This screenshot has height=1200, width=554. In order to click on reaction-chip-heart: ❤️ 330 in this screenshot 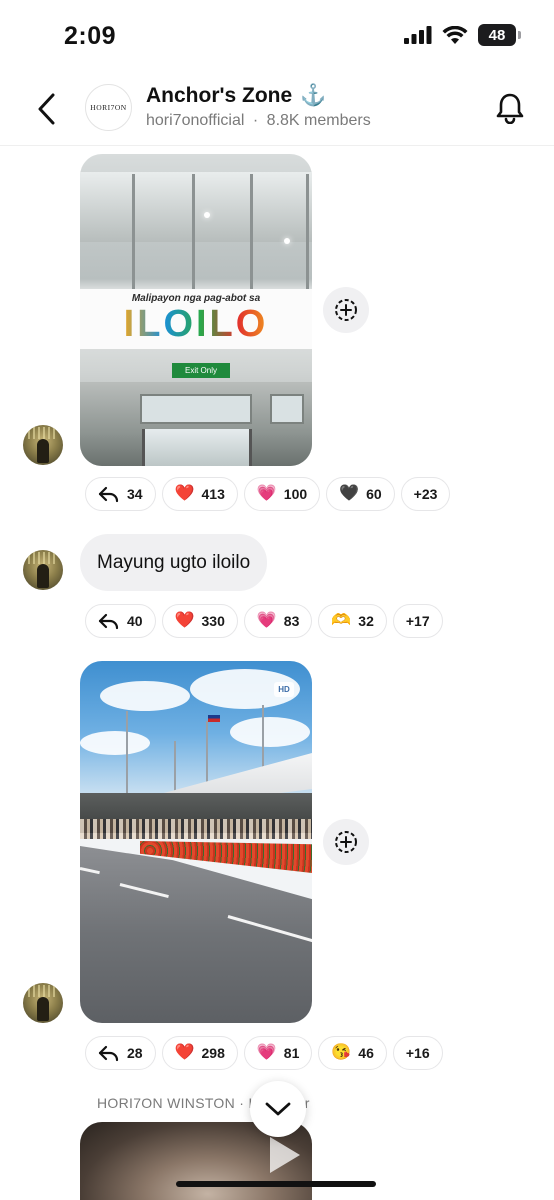, I will do `click(199, 621)`.